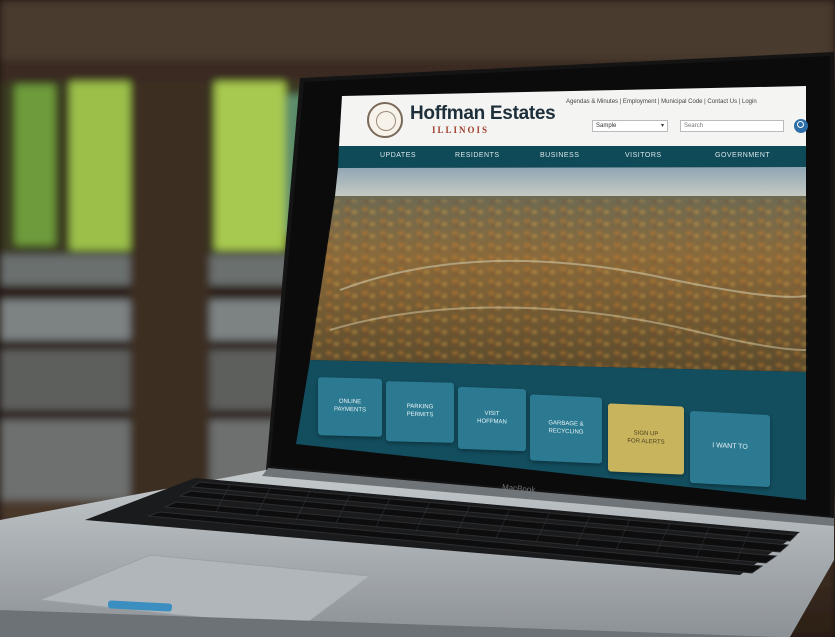  I want to click on logo-subtitle: ILLINOIS, so click(461, 130).